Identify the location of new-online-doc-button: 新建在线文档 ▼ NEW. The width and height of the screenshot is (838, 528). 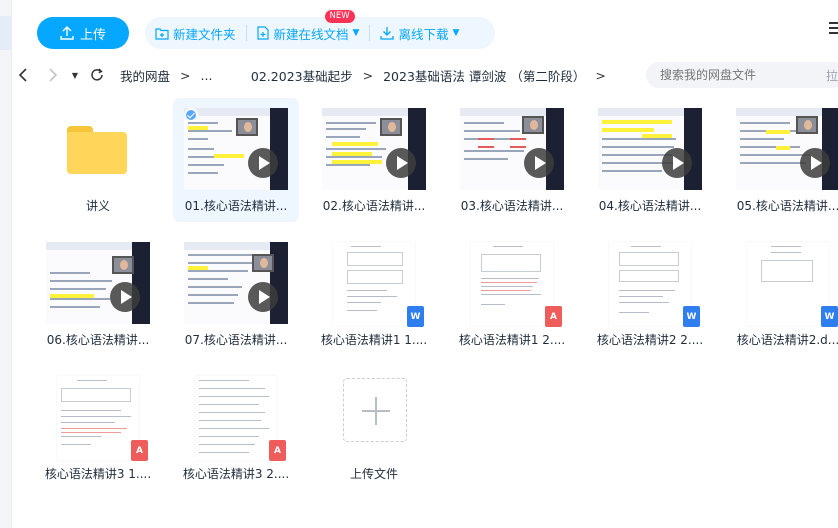
(308, 29).